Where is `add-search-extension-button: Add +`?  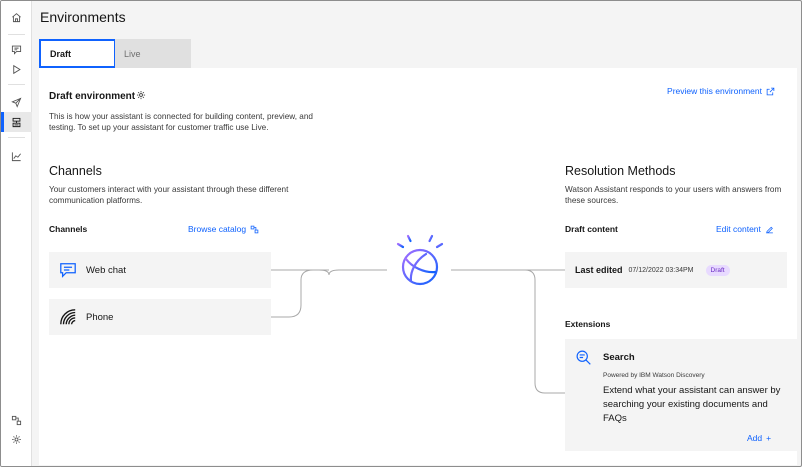 add-search-extension-button: Add + is located at coordinates (759, 438).